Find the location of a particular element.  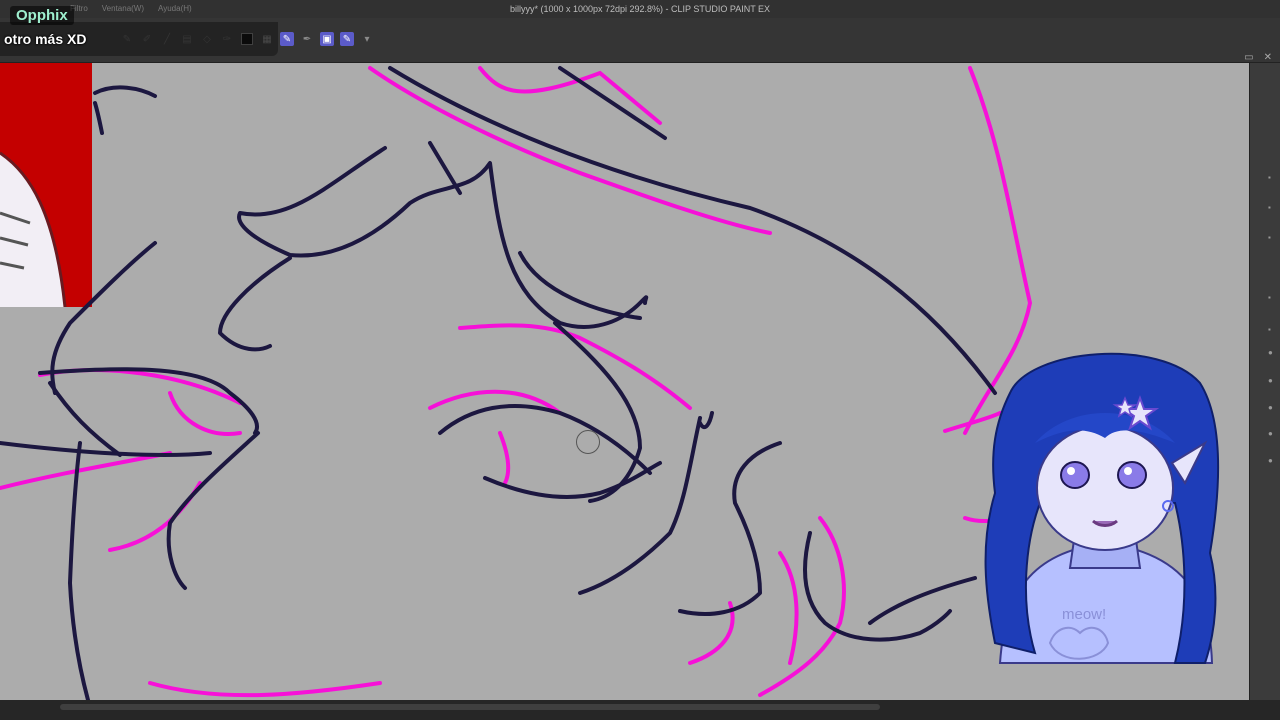

status-bar is located at coordinates (640, 710).